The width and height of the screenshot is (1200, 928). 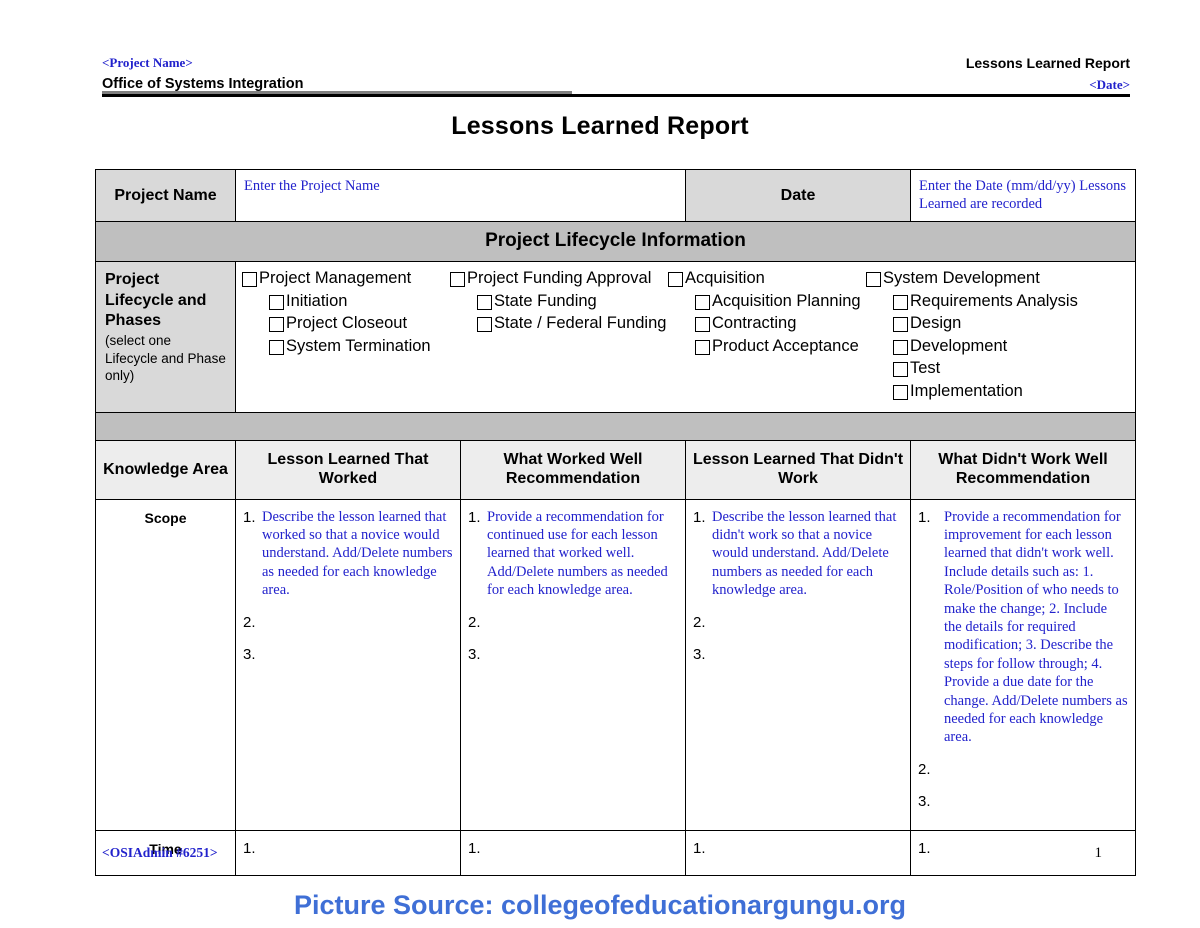 I want to click on lifecycle-phase-row: Development, so click(x=981, y=346).